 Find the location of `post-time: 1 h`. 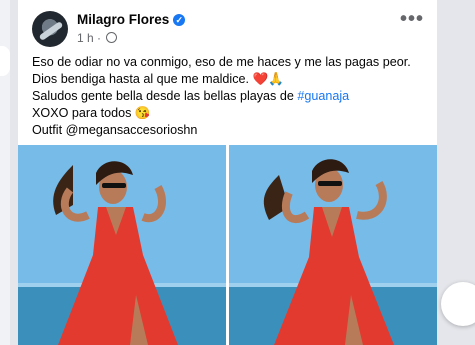

post-time: 1 h is located at coordinates (85, 38).